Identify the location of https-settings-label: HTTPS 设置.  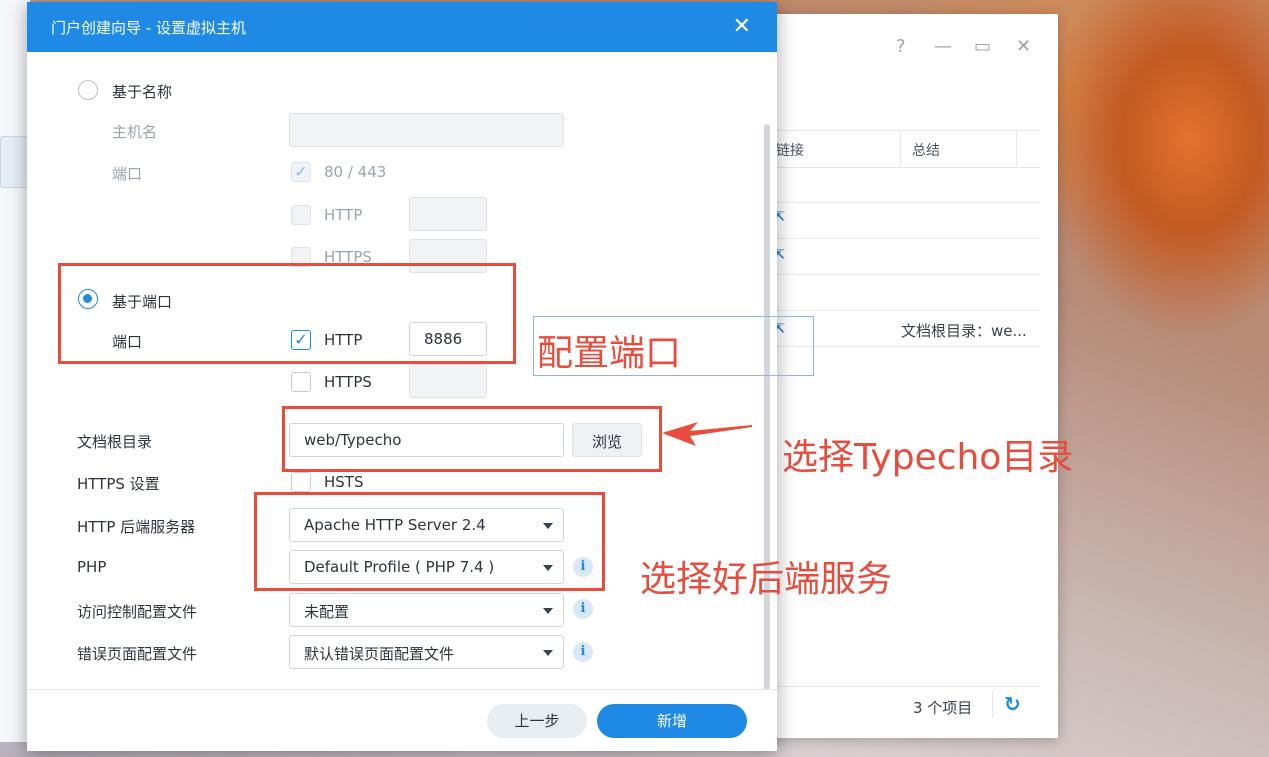
(118, 484).